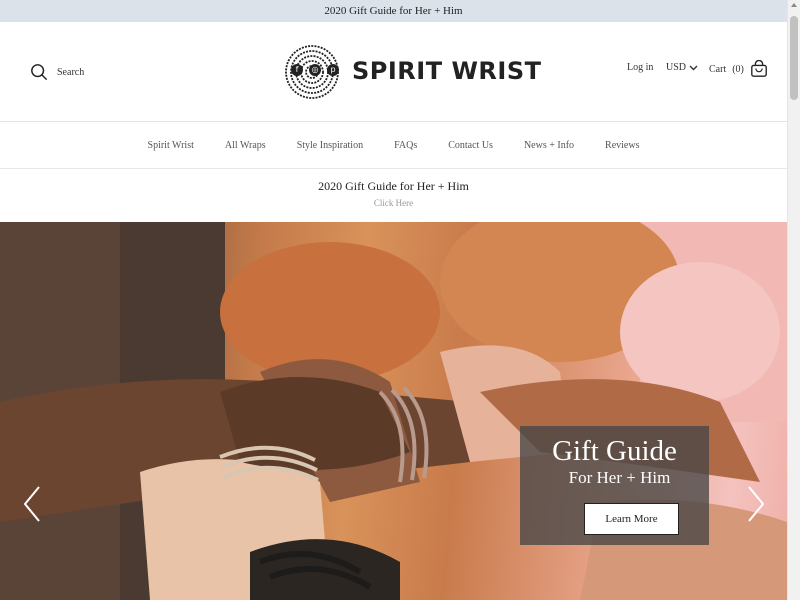 The height and width of the screenshot is (600, 800). I want to click on nav-item-all-wraps: All Wraps, so click(245, 145).